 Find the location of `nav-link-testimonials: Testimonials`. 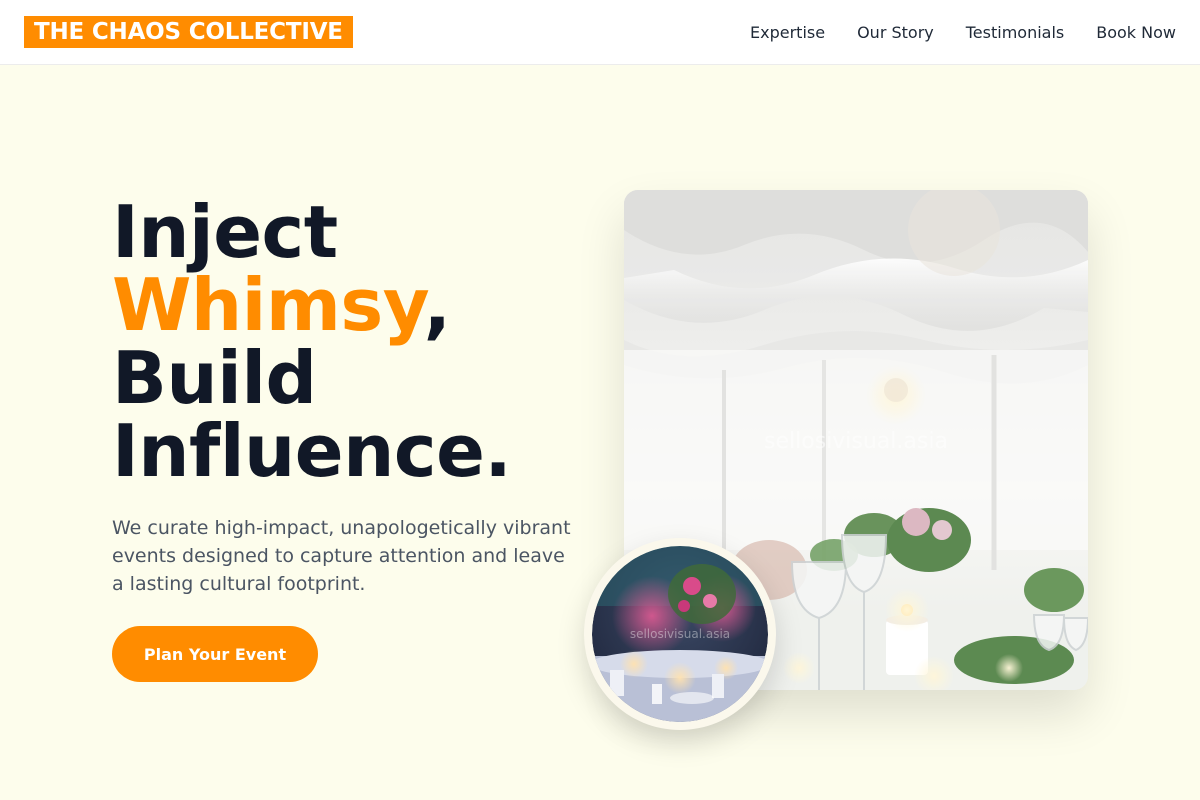

nav-link-testimonials: Testimonials is located at coordinates (1015, 32).